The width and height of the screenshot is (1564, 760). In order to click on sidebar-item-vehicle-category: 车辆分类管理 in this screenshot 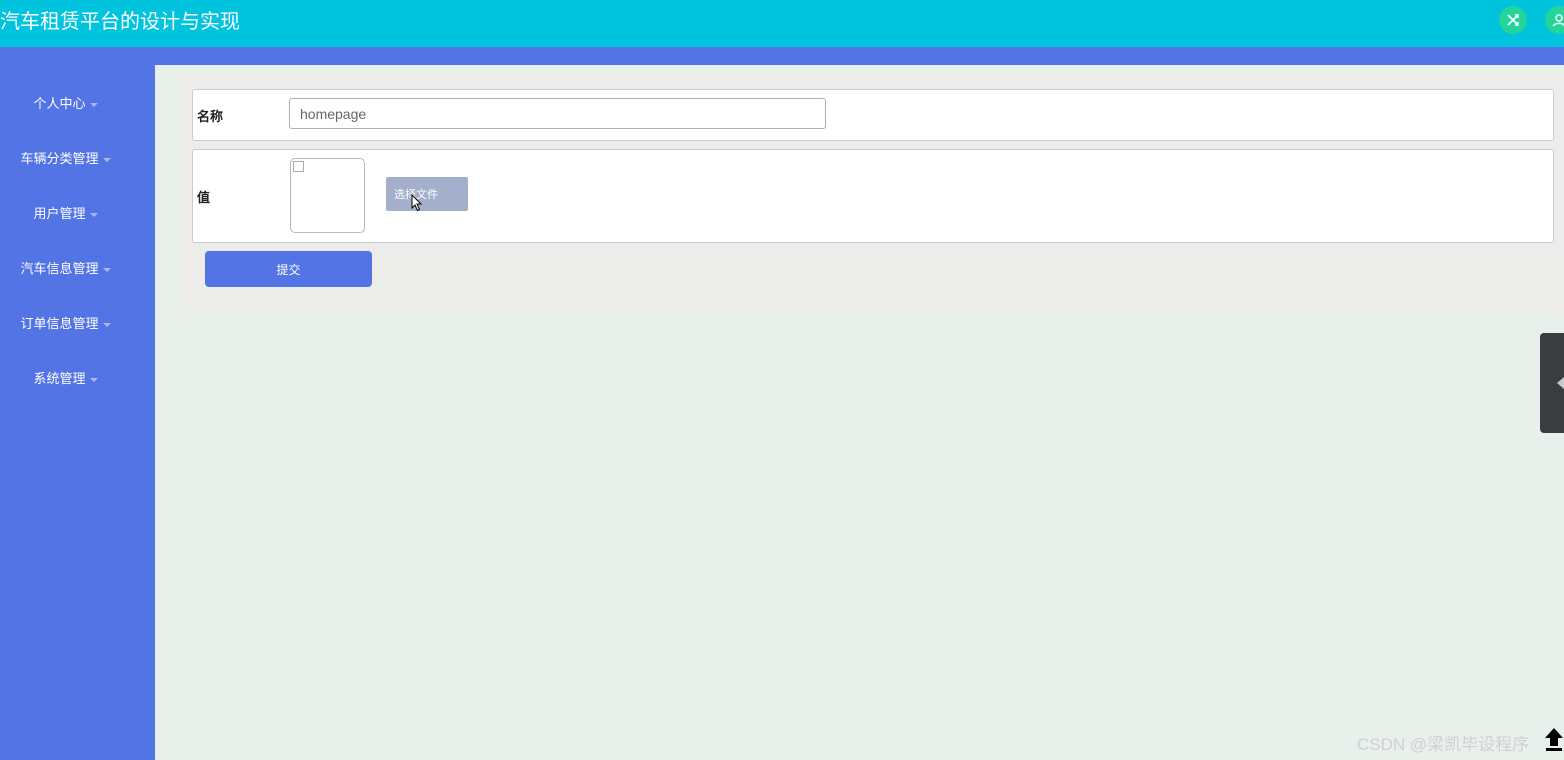, I will do `click(65, 160)`.